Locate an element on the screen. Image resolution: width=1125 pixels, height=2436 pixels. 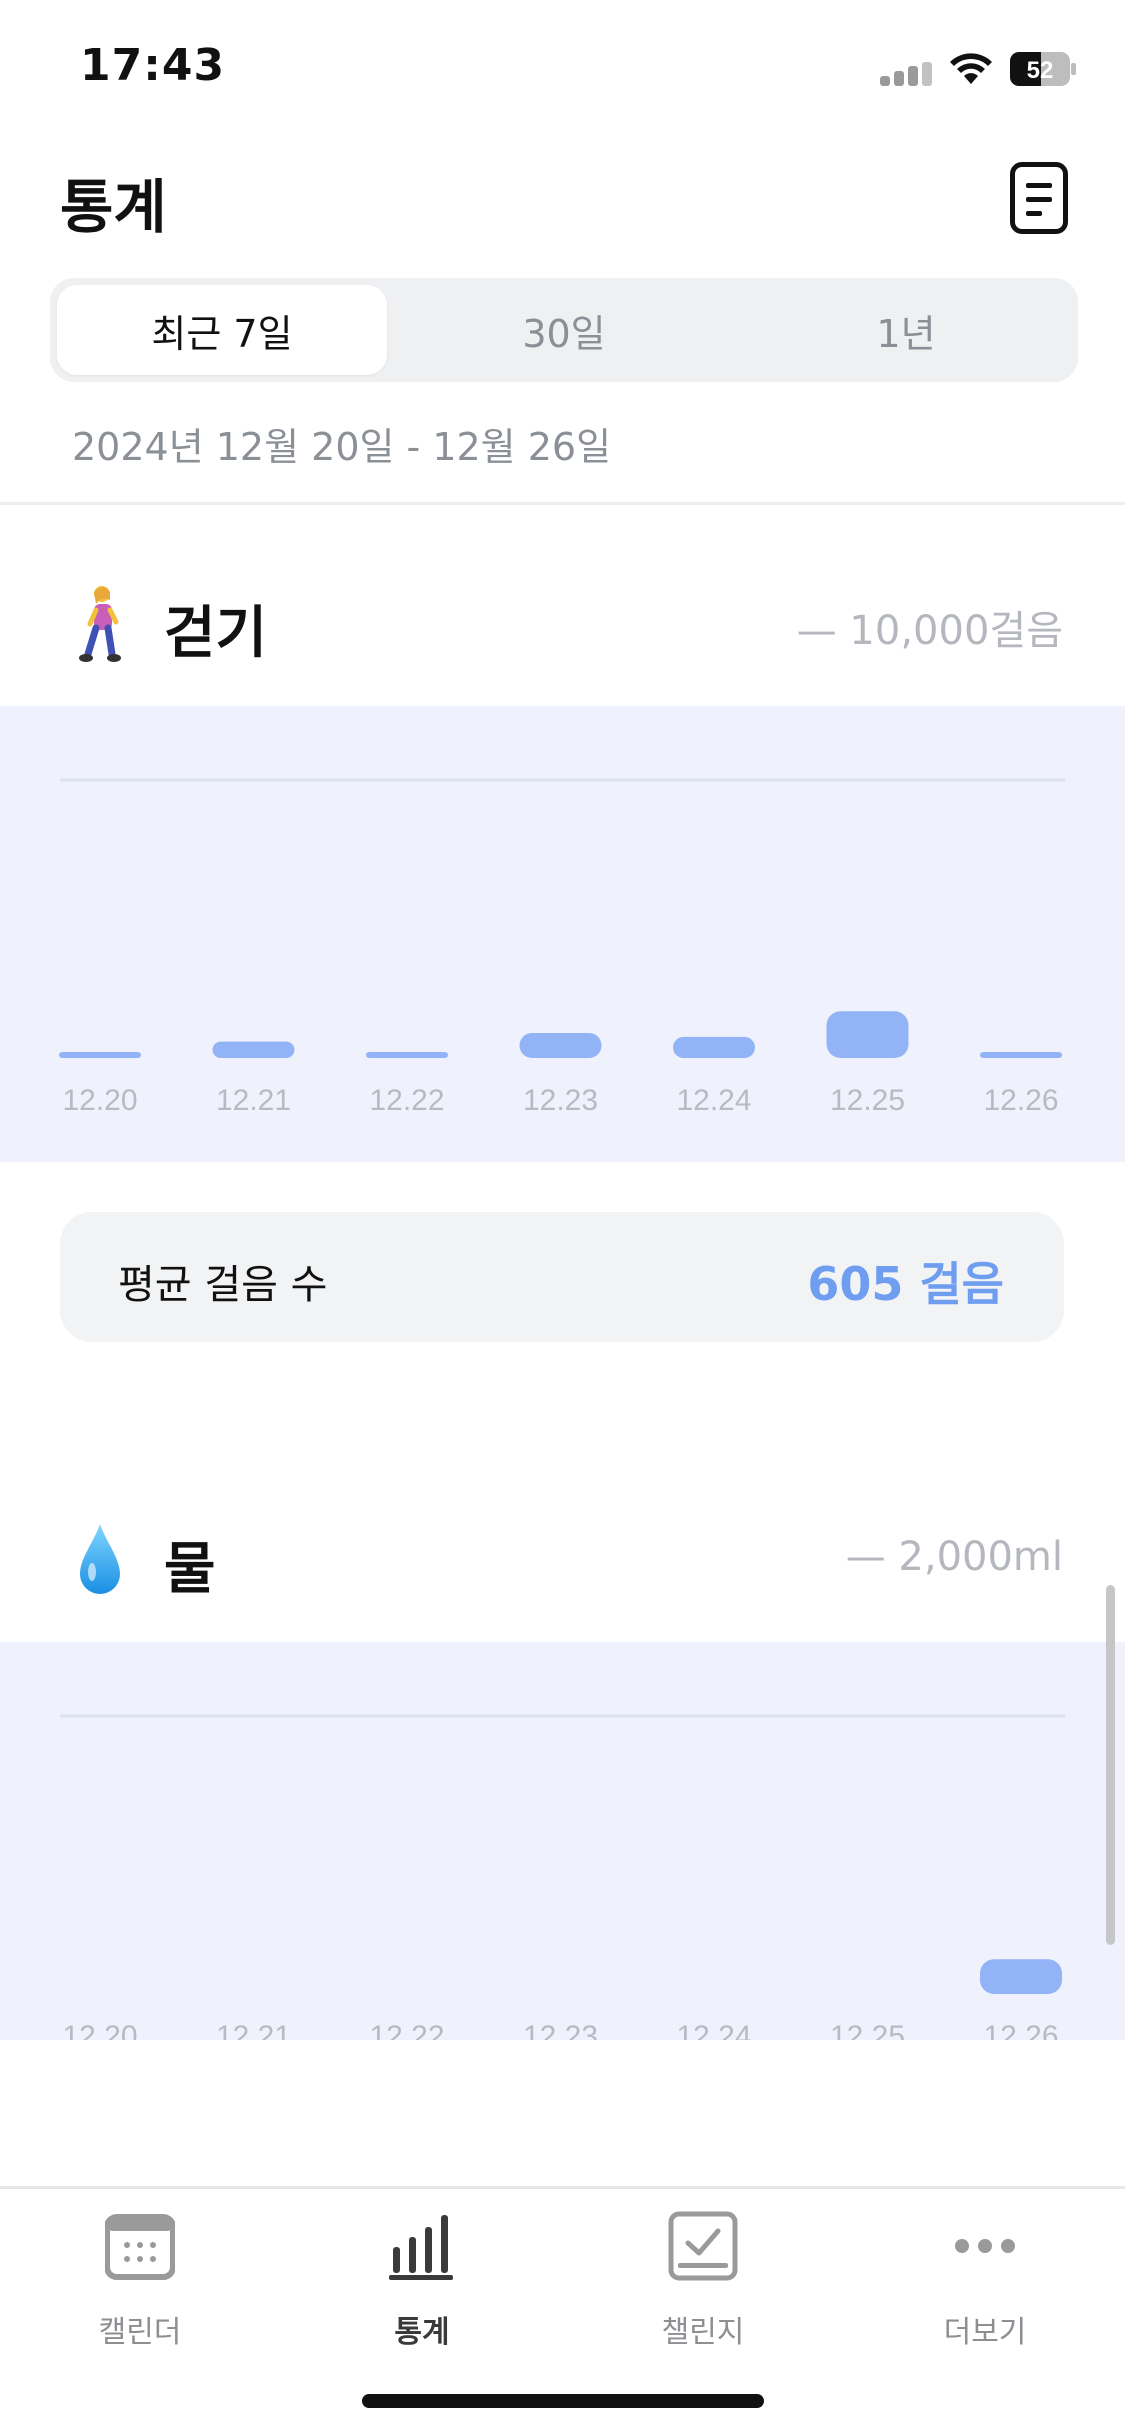
tab-more: 더보기 is located at coordinates (985, 2281).